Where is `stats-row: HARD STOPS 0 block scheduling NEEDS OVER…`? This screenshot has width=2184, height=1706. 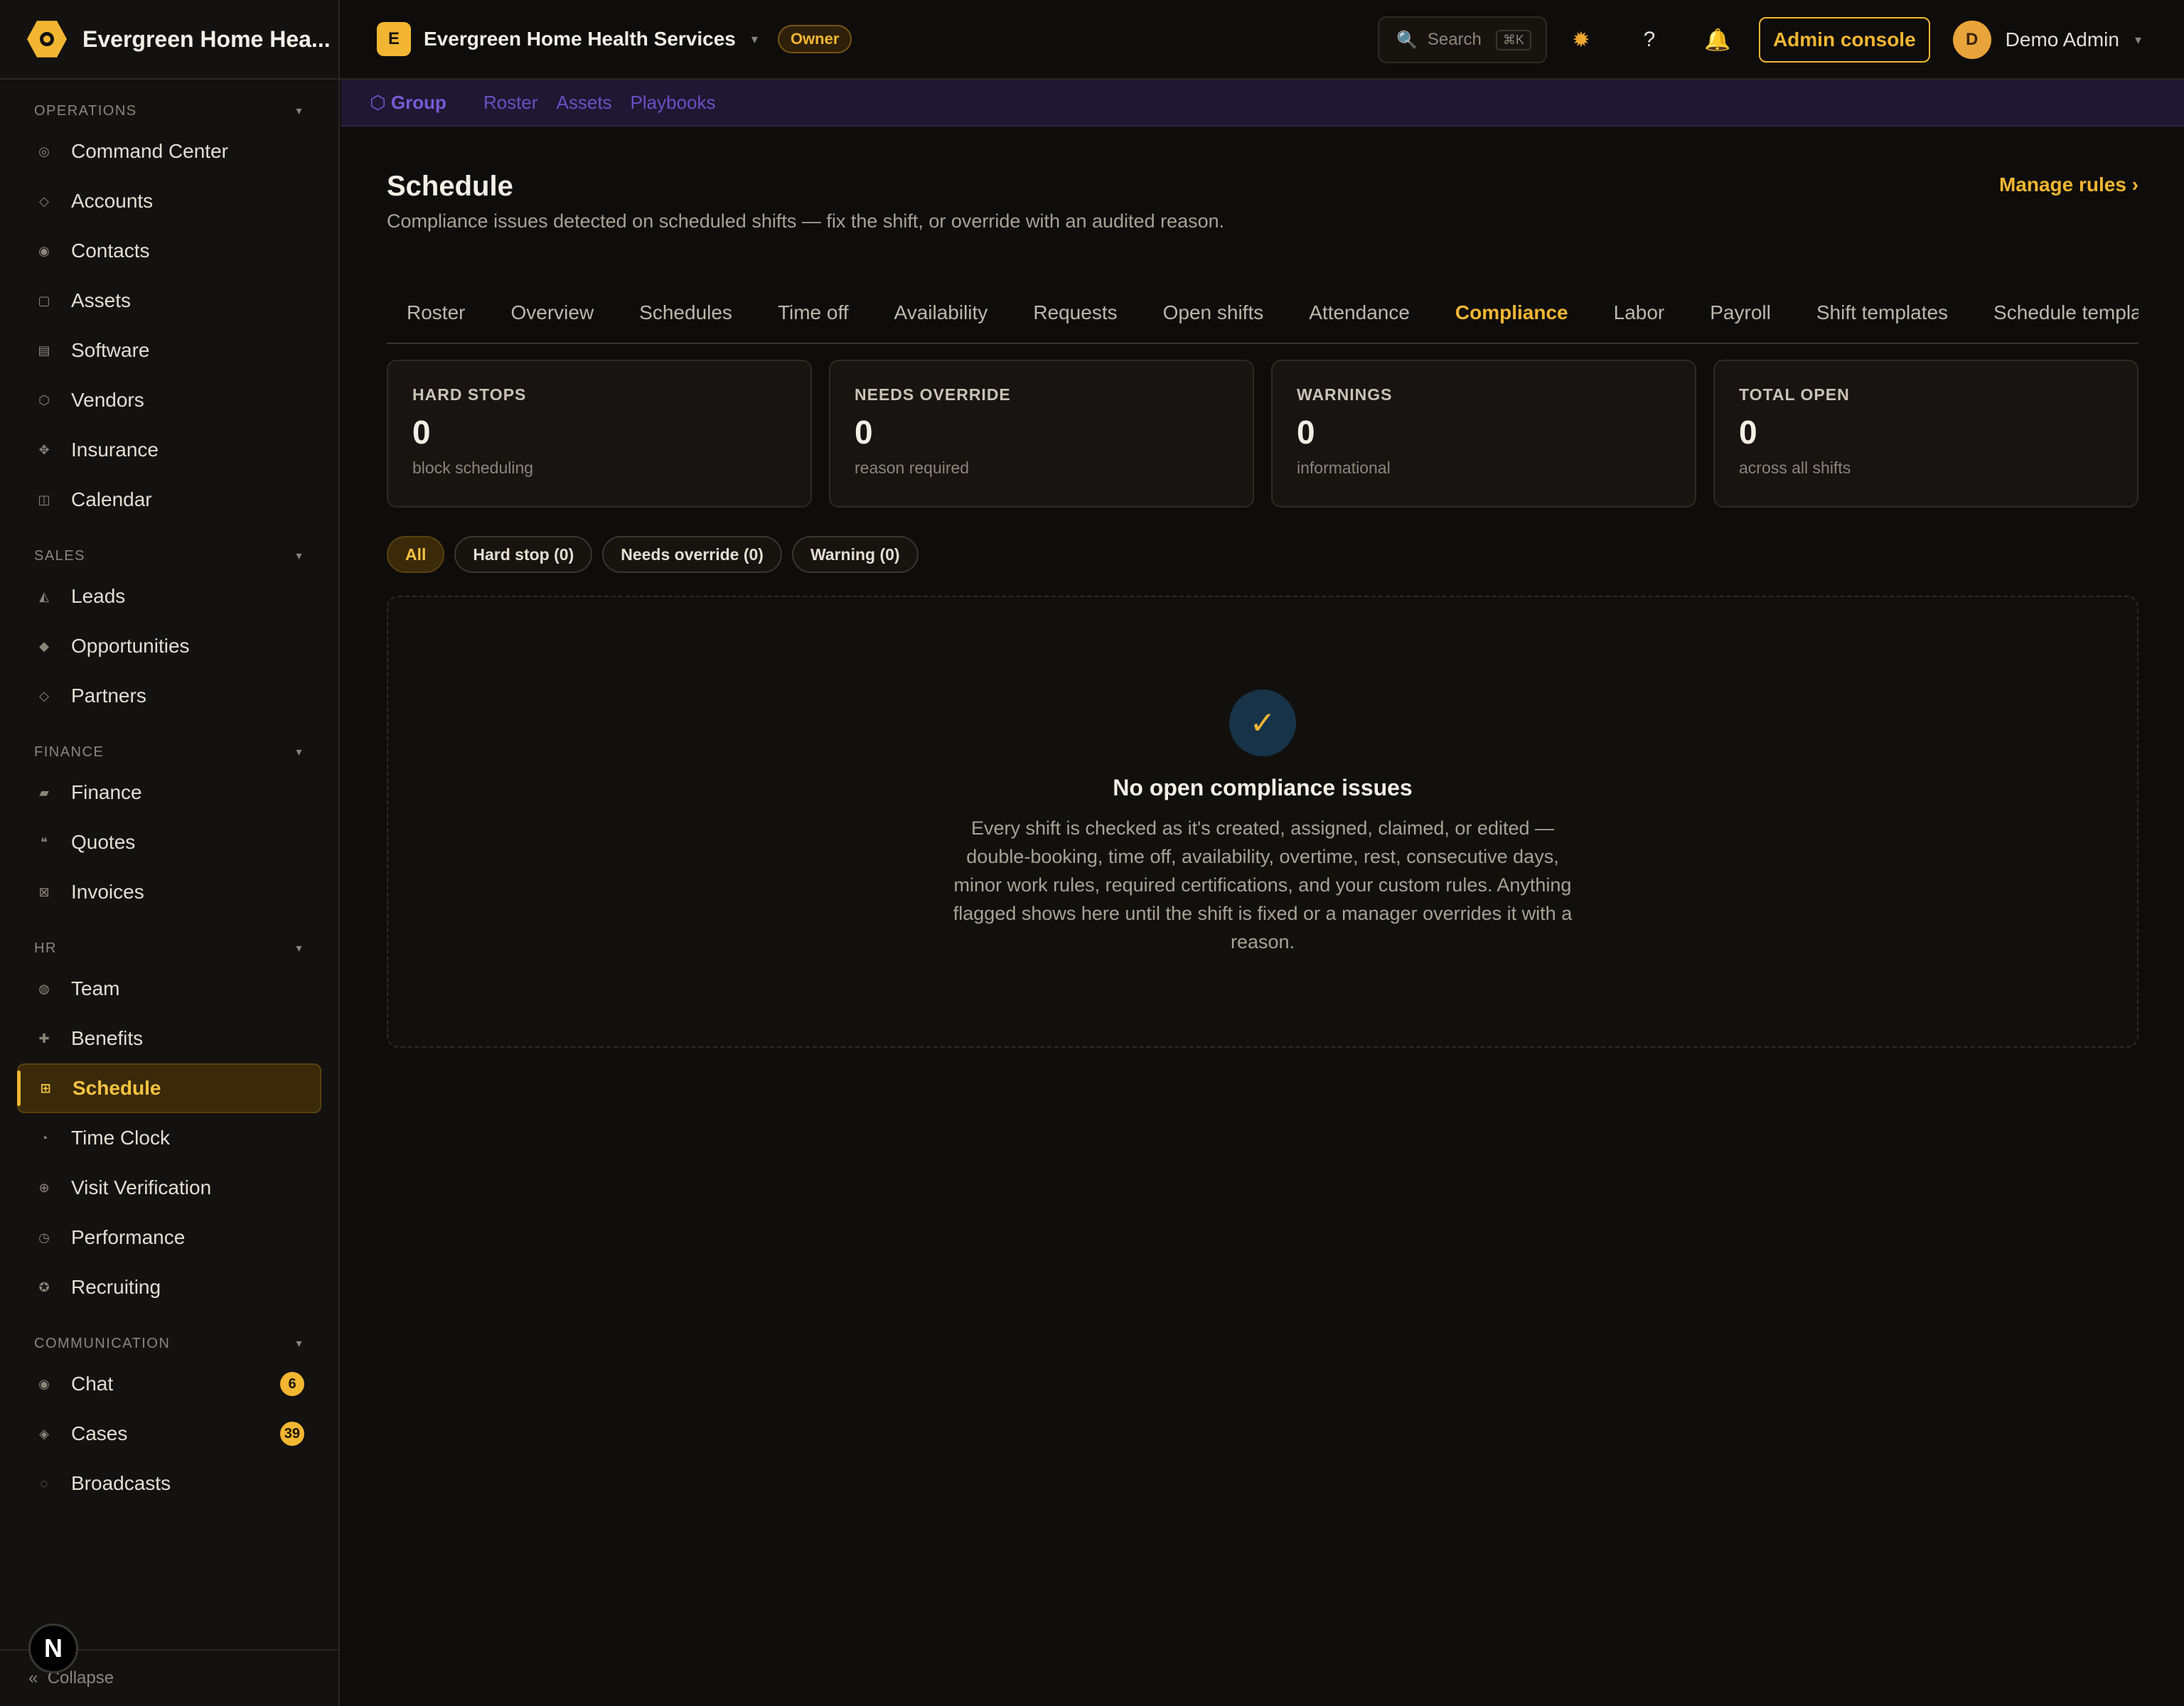 stats-row: HARD STOPS 0 block scheduling NEEDS OVER… is located at coordinates (1262, 434).